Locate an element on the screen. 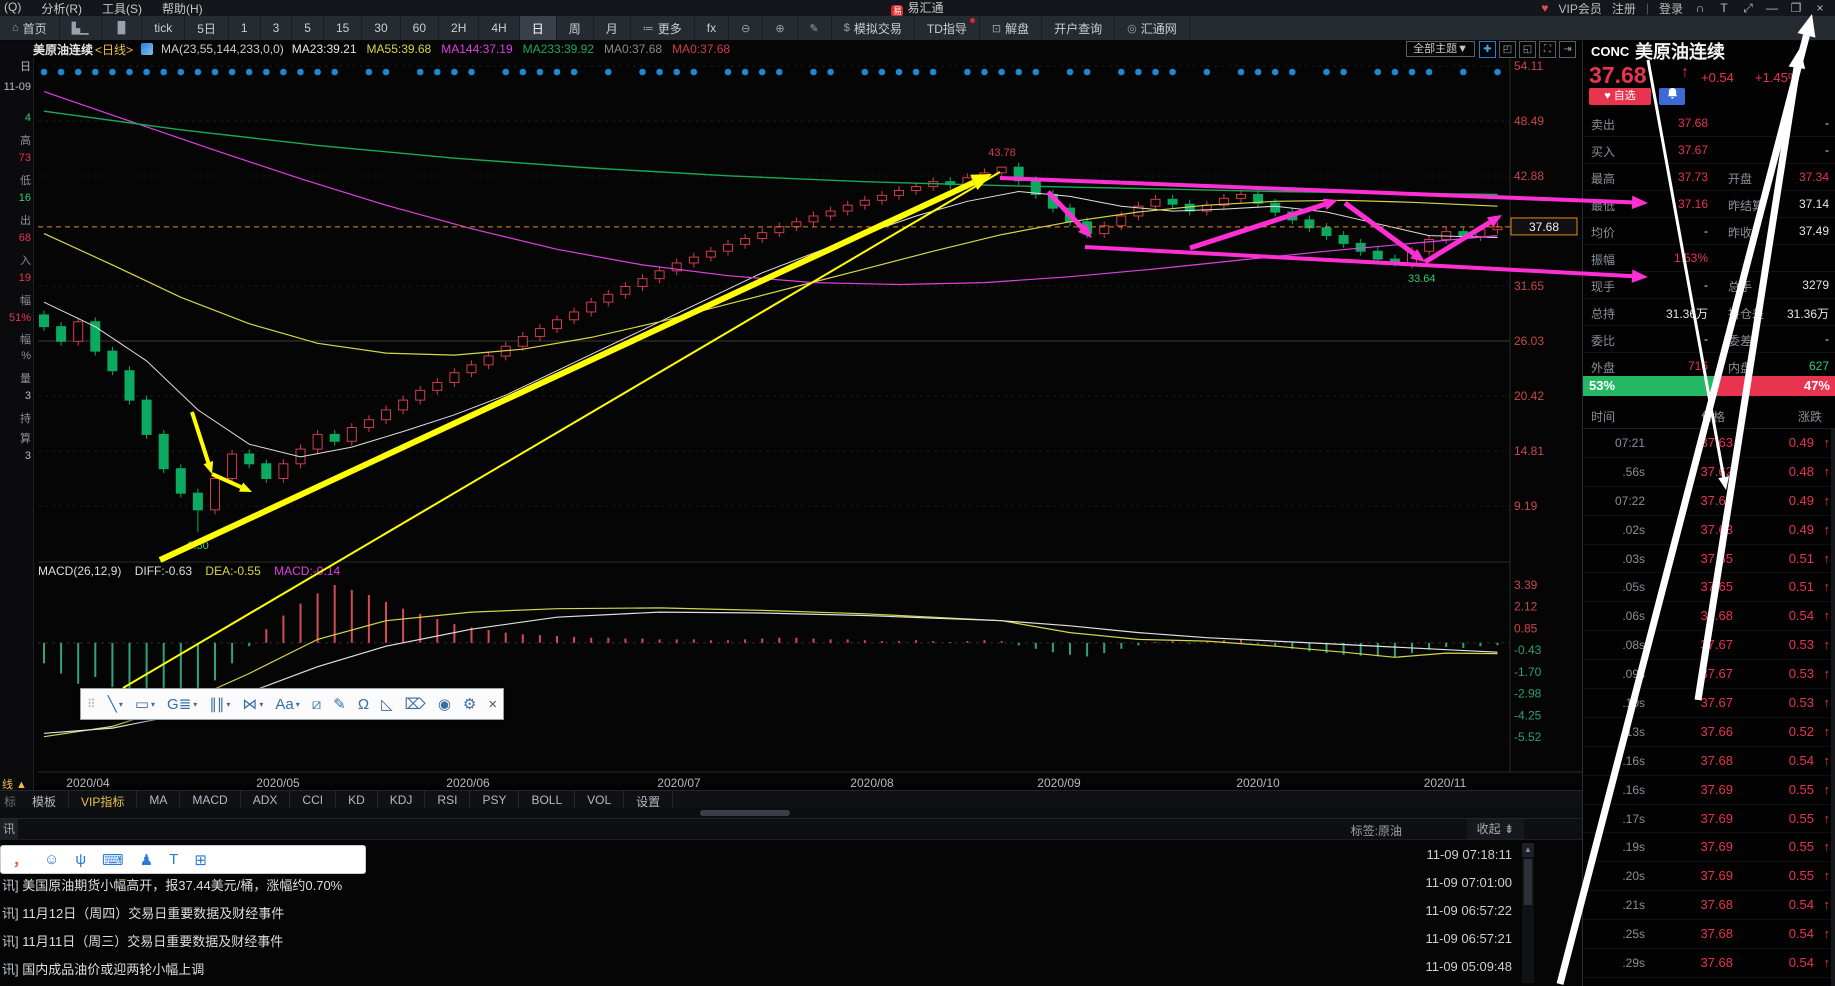 The height and width of the screenshot is (986, 1835). tab-BOLL: BOLL is located at coordinates (547, 800).